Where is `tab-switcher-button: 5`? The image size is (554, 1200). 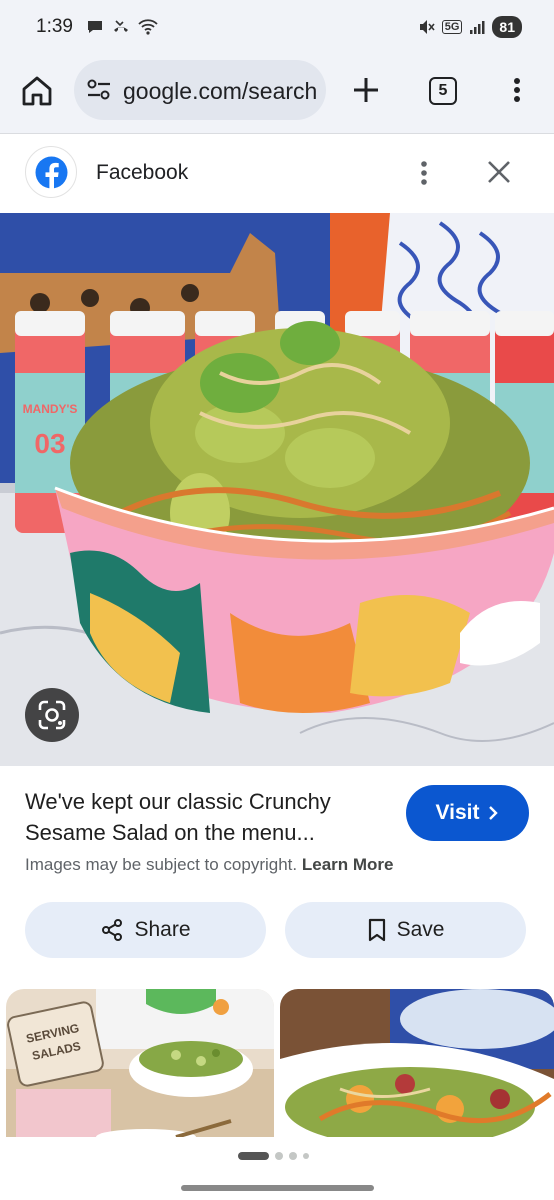
tab-switcher-button: 5 is located at coordinates (443, 91).